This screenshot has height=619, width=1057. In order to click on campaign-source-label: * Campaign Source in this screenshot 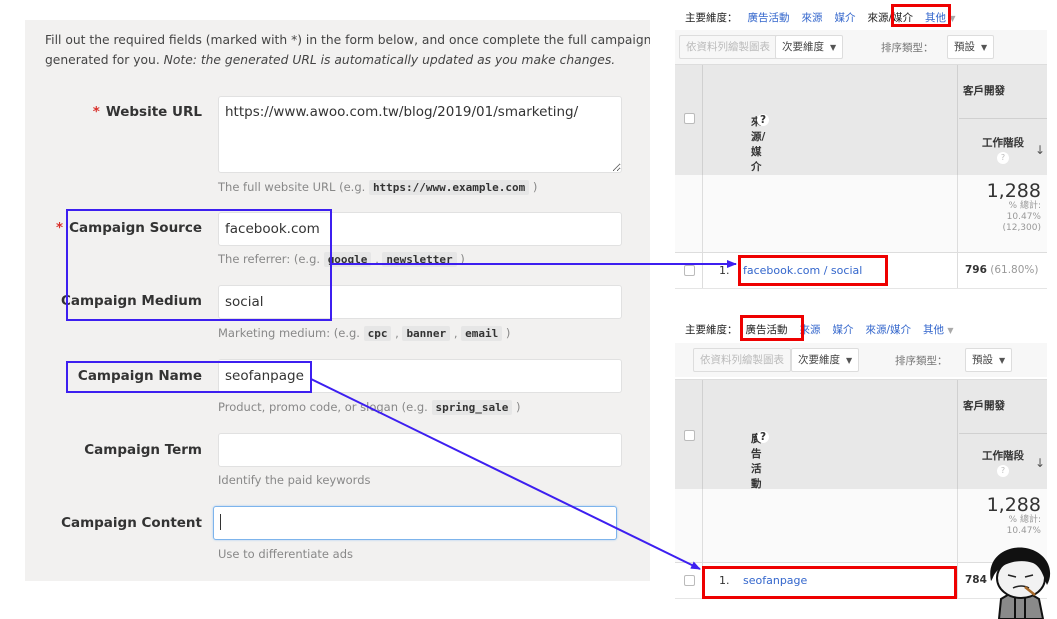, I will do `click(113, 228)`.